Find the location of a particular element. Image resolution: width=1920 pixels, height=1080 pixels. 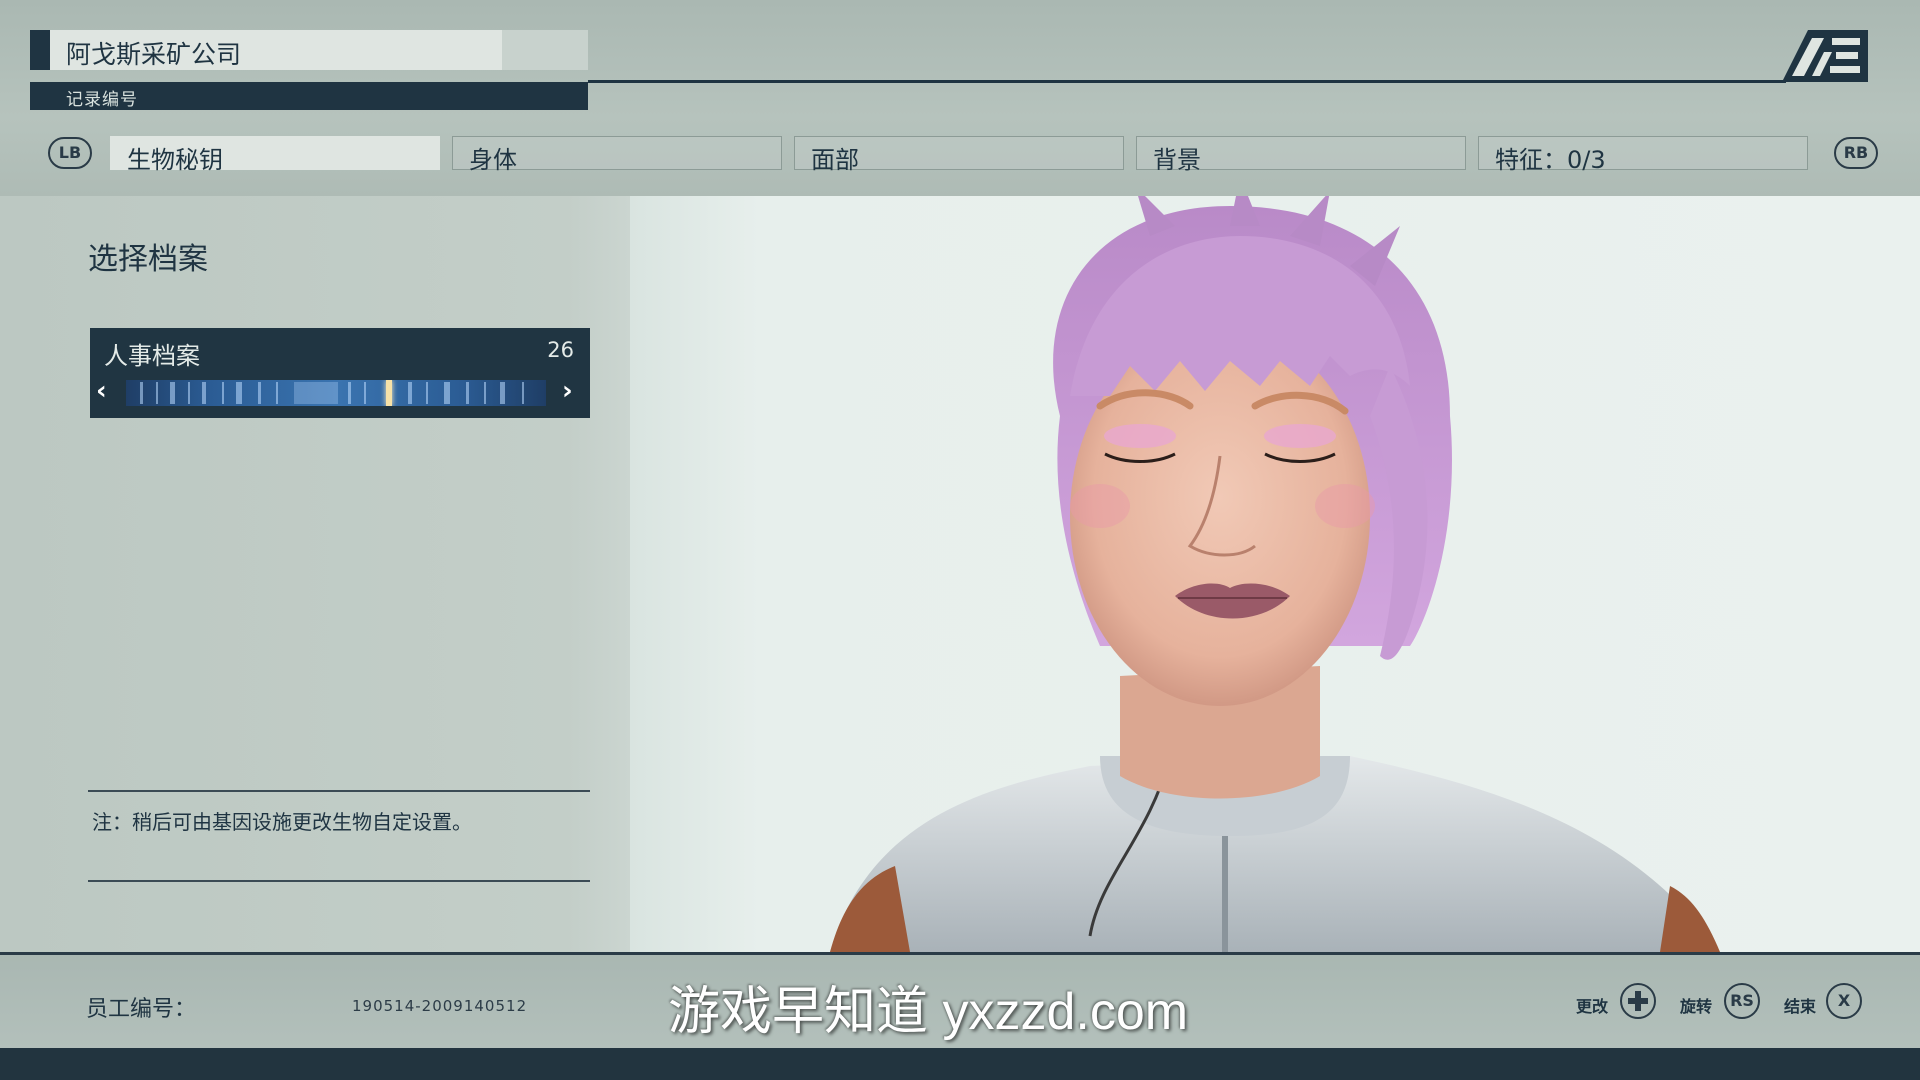

company-name: 阿戈斯采矿公司 is located at coordinates (154, 54).